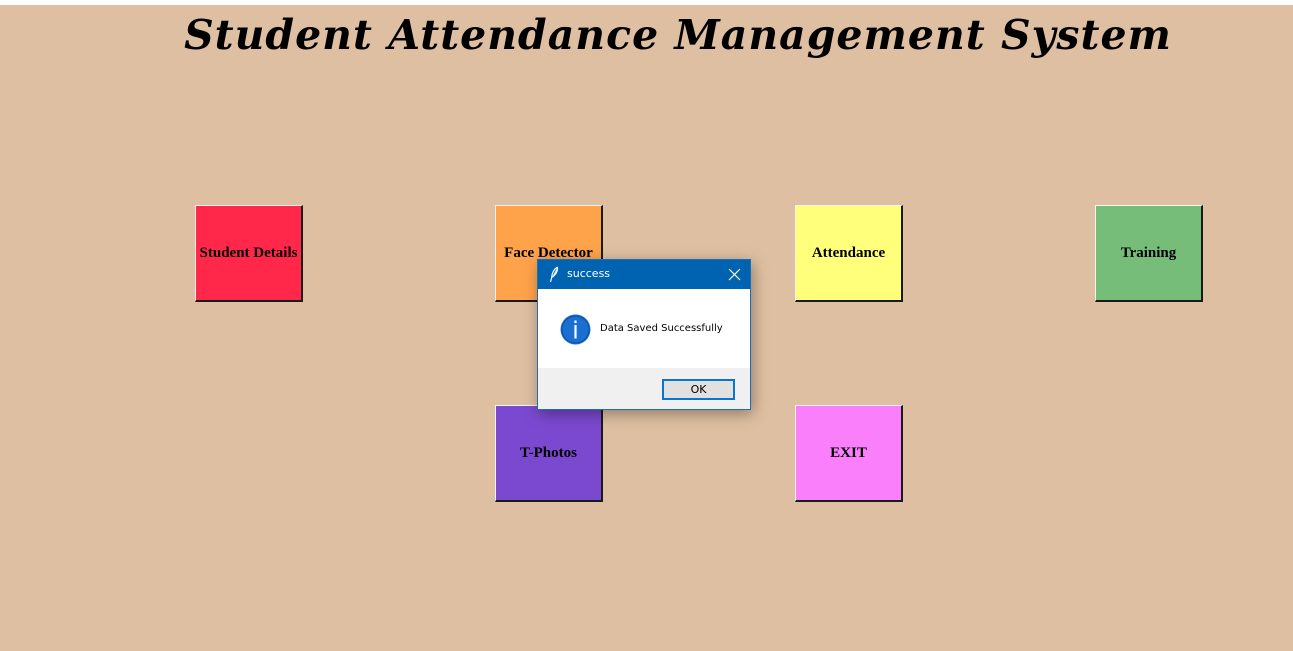 The width and height of the screenshot is (1293, 651). Describe the element at coordinates (249, 253) in the screenshot. I see `student-details-button: Student Details` at that location.